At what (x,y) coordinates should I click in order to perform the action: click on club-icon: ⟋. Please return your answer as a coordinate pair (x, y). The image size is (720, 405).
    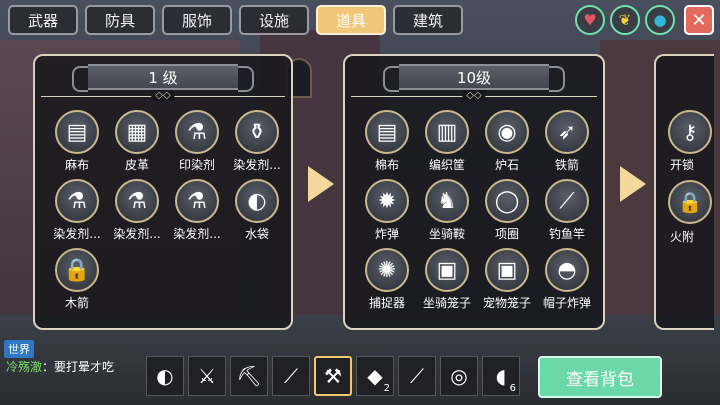
    Looking at the image, I should click on (291, 376).